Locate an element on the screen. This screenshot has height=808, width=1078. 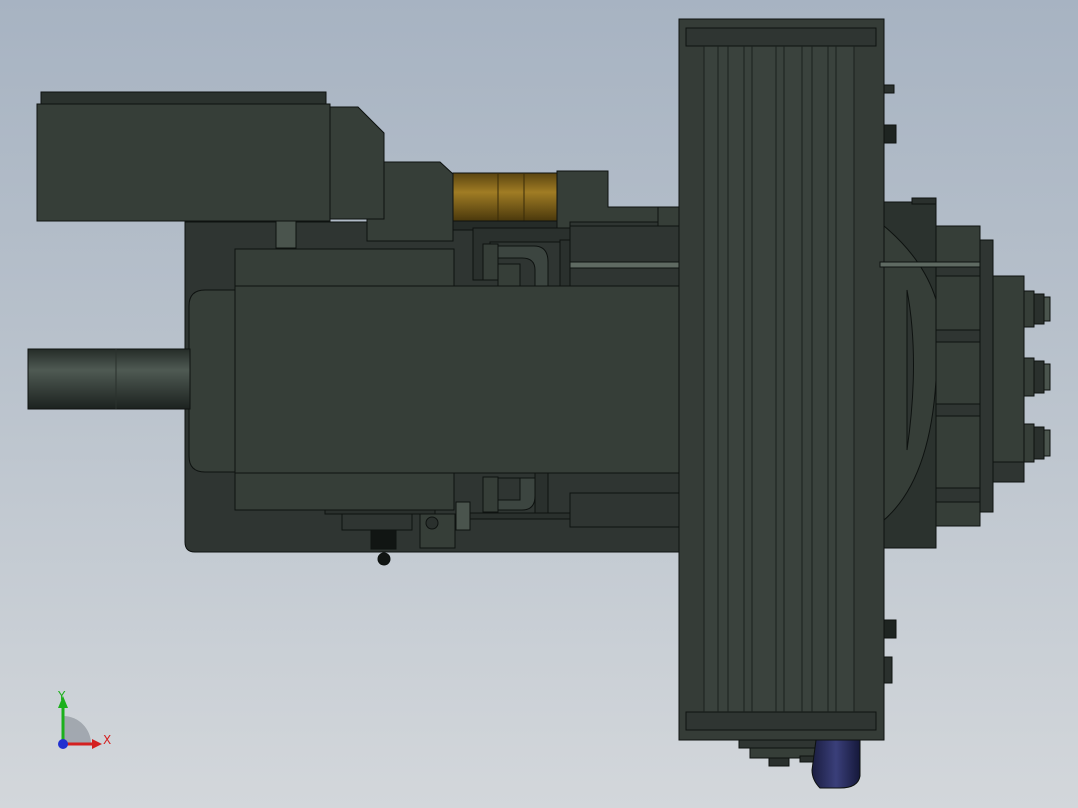
x-axis-label: X is located at coordinates (107, 740).